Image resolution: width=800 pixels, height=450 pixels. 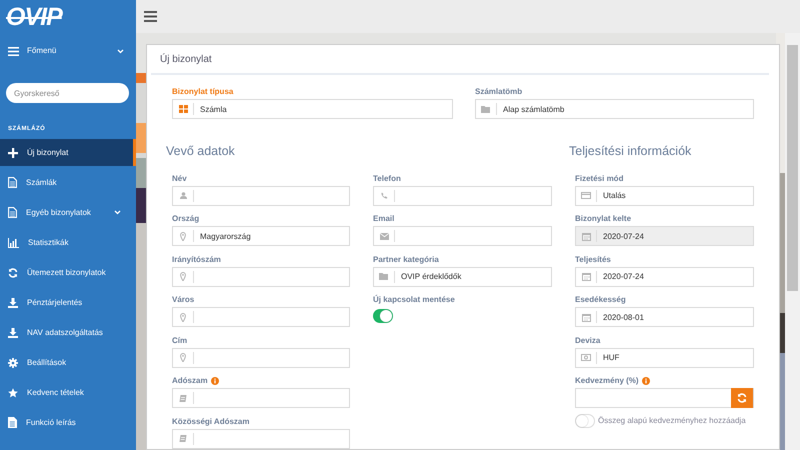 What do you see at coordinates (384, 219) in the screenshot?
I see `field-label: Email` at bounding box center [384, 219].